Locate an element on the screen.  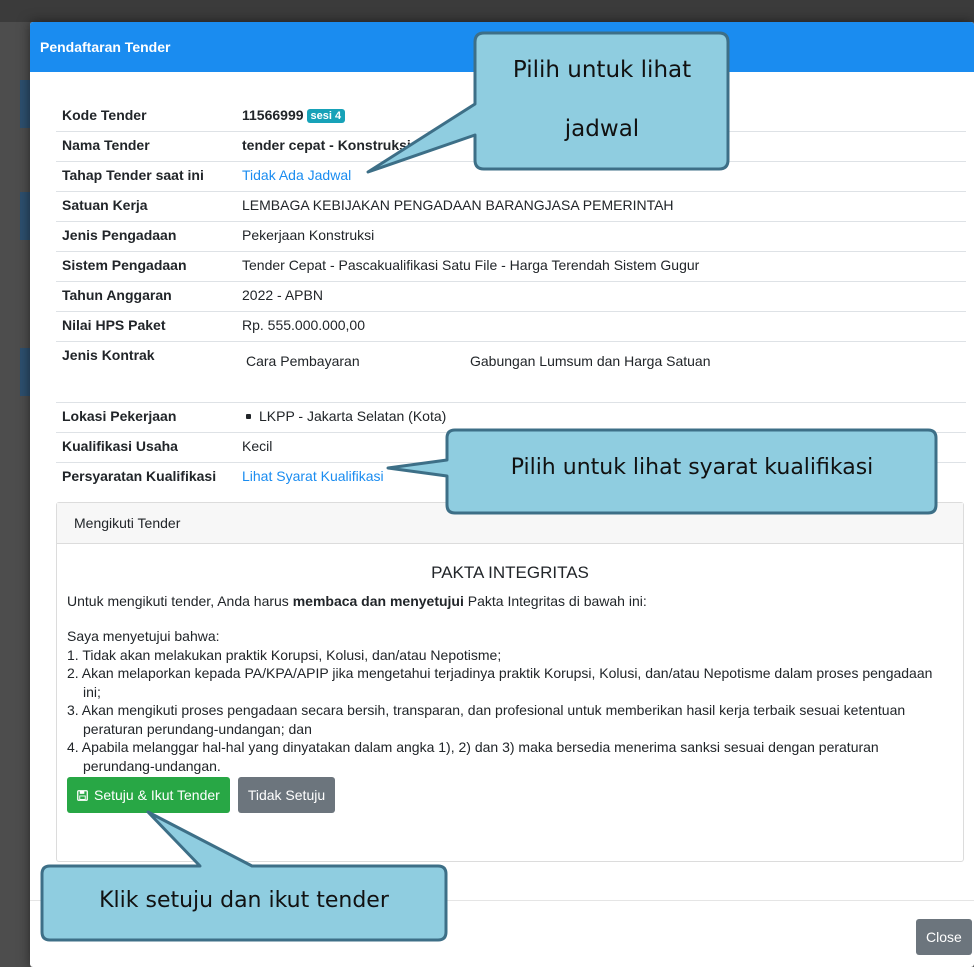
lokasi-cell: LKPP - Jakarta Selatan (Kota) is located at coordinates (601, 417).